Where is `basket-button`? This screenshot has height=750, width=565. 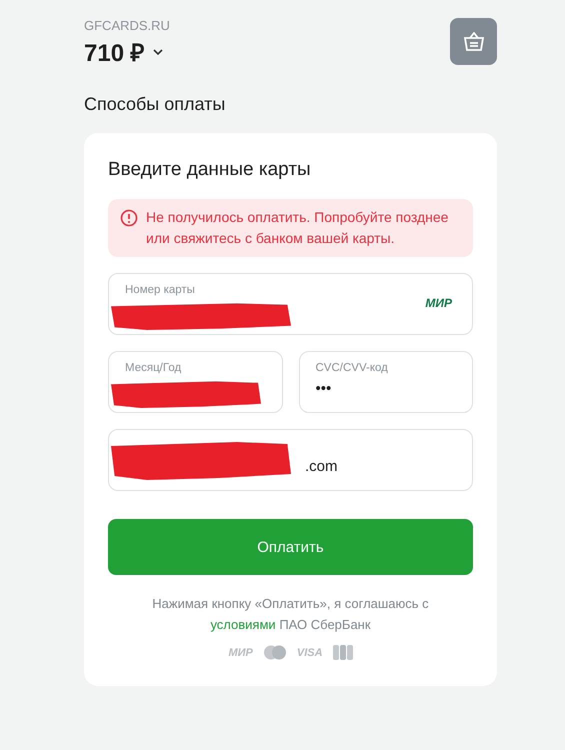
basket-button is located at coordinates (473, 41).